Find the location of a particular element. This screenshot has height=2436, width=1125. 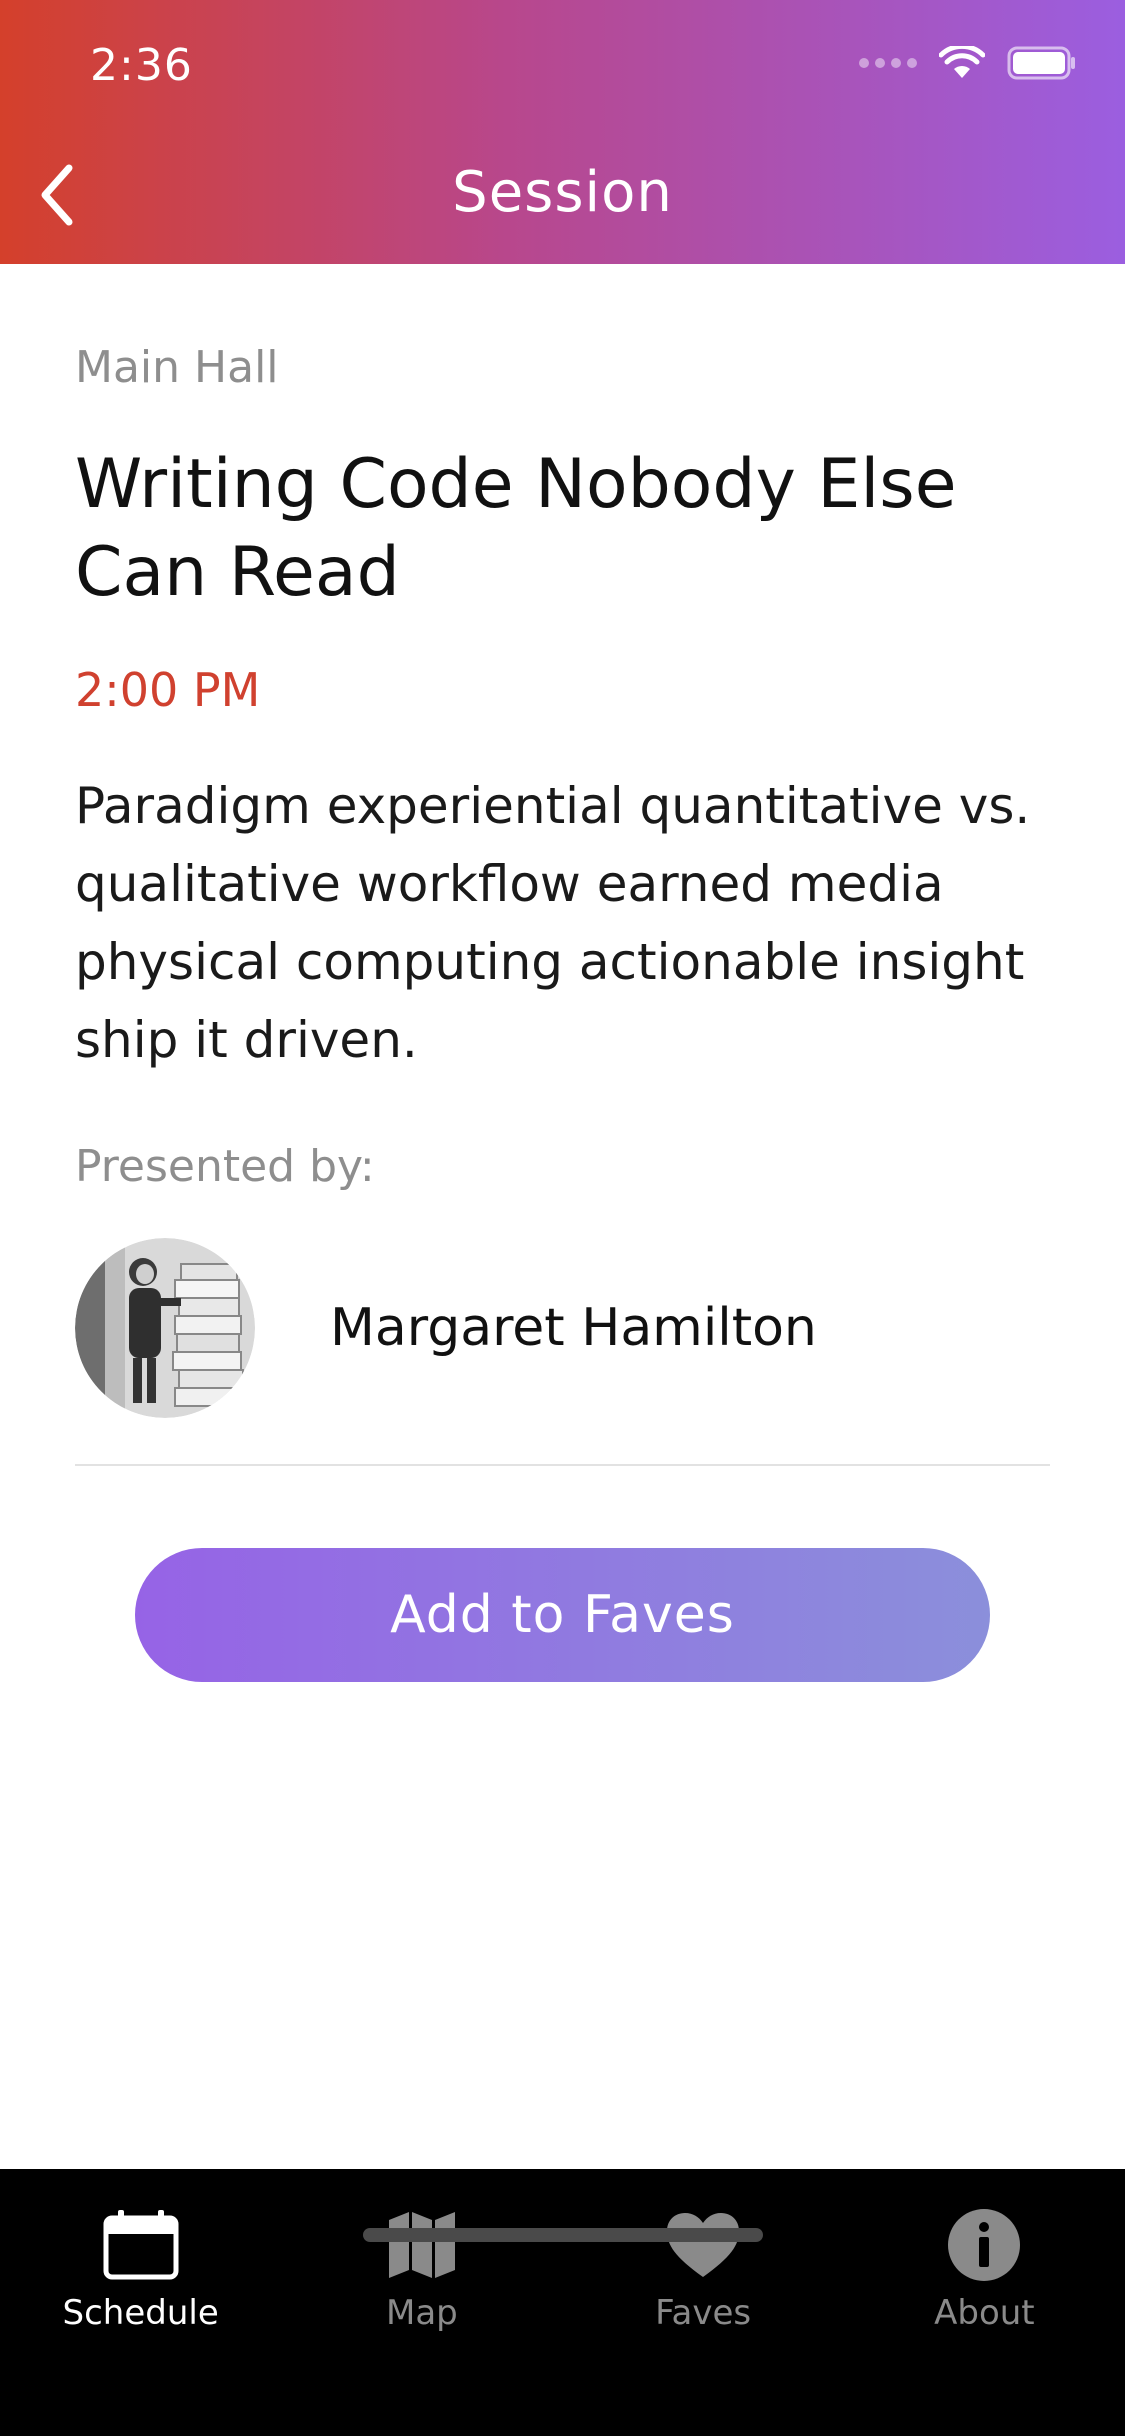

page-title: Session is located at coordinates (562, 192).